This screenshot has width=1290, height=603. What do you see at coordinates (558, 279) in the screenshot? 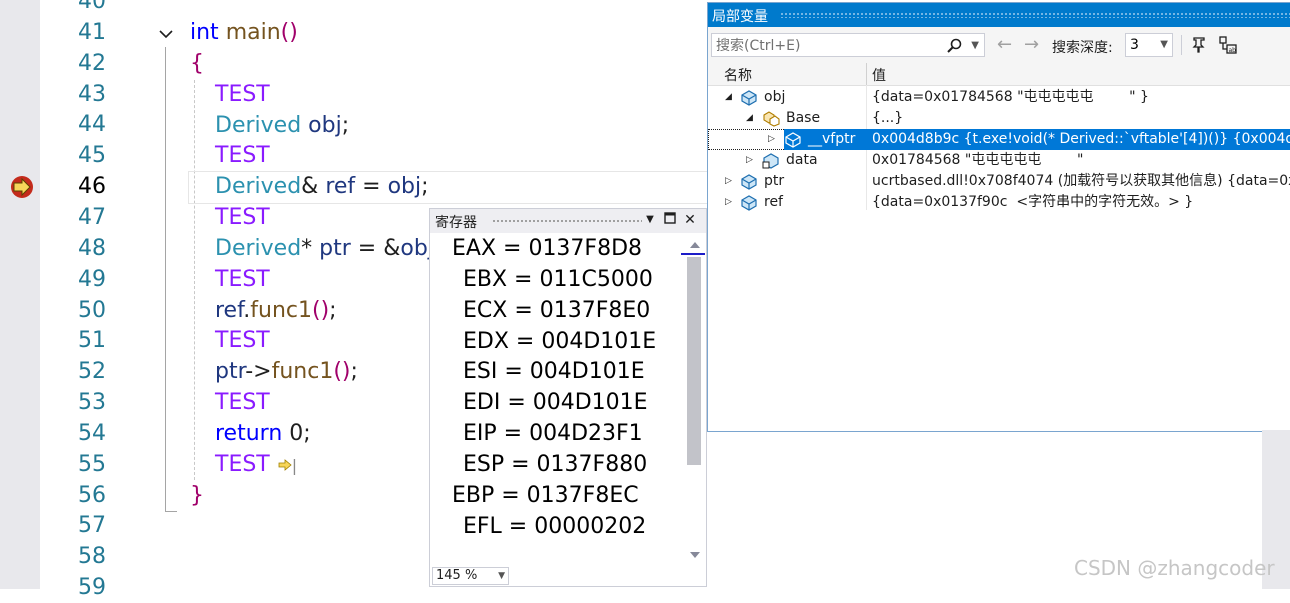
I see `register-ebx: EBX = 011C5000` at bounding box center [558, 279].